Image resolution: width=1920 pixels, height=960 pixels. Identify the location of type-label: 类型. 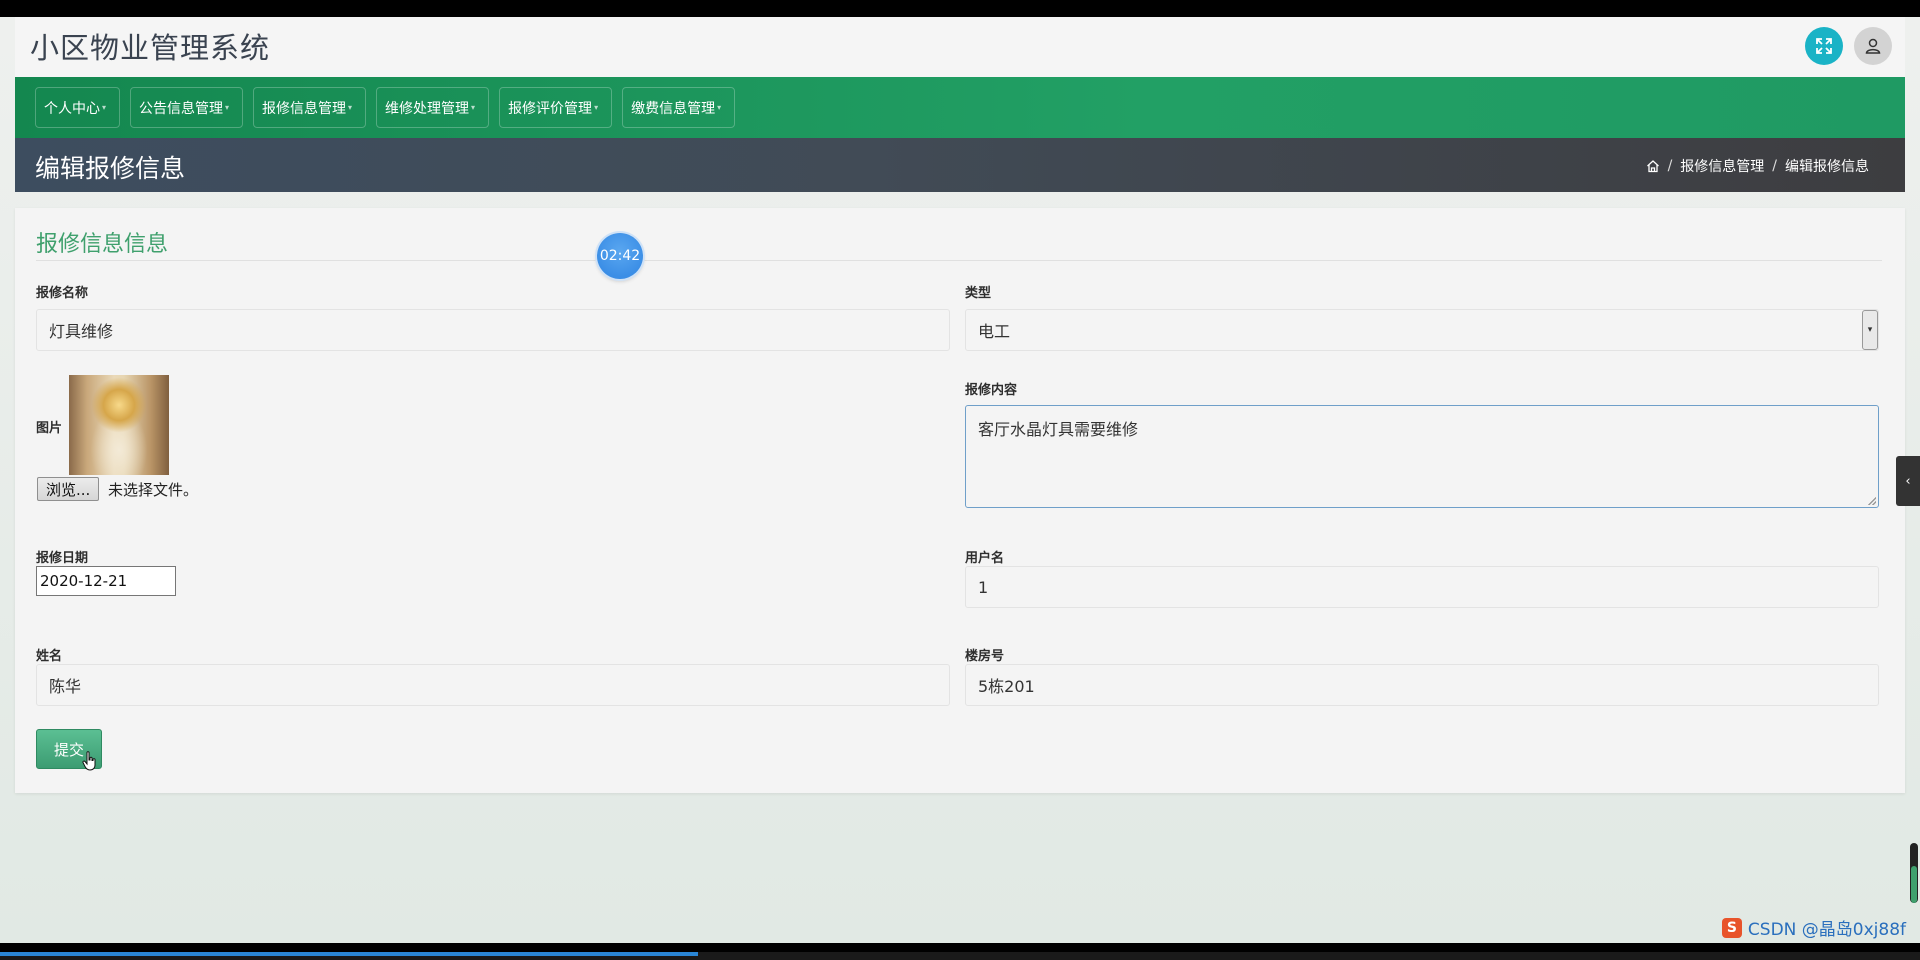
(978, 293).